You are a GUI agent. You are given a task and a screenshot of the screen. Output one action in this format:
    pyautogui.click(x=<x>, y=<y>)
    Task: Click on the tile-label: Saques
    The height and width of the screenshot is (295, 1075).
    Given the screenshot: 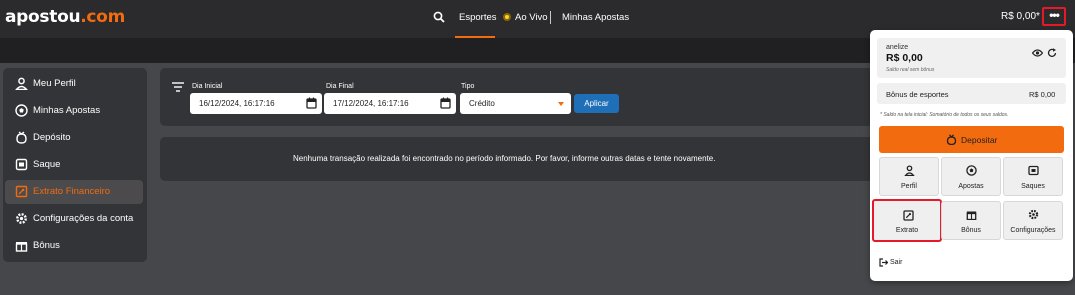 What is the action you would take?
    pyautogui.click(x=1033, y=186)
    